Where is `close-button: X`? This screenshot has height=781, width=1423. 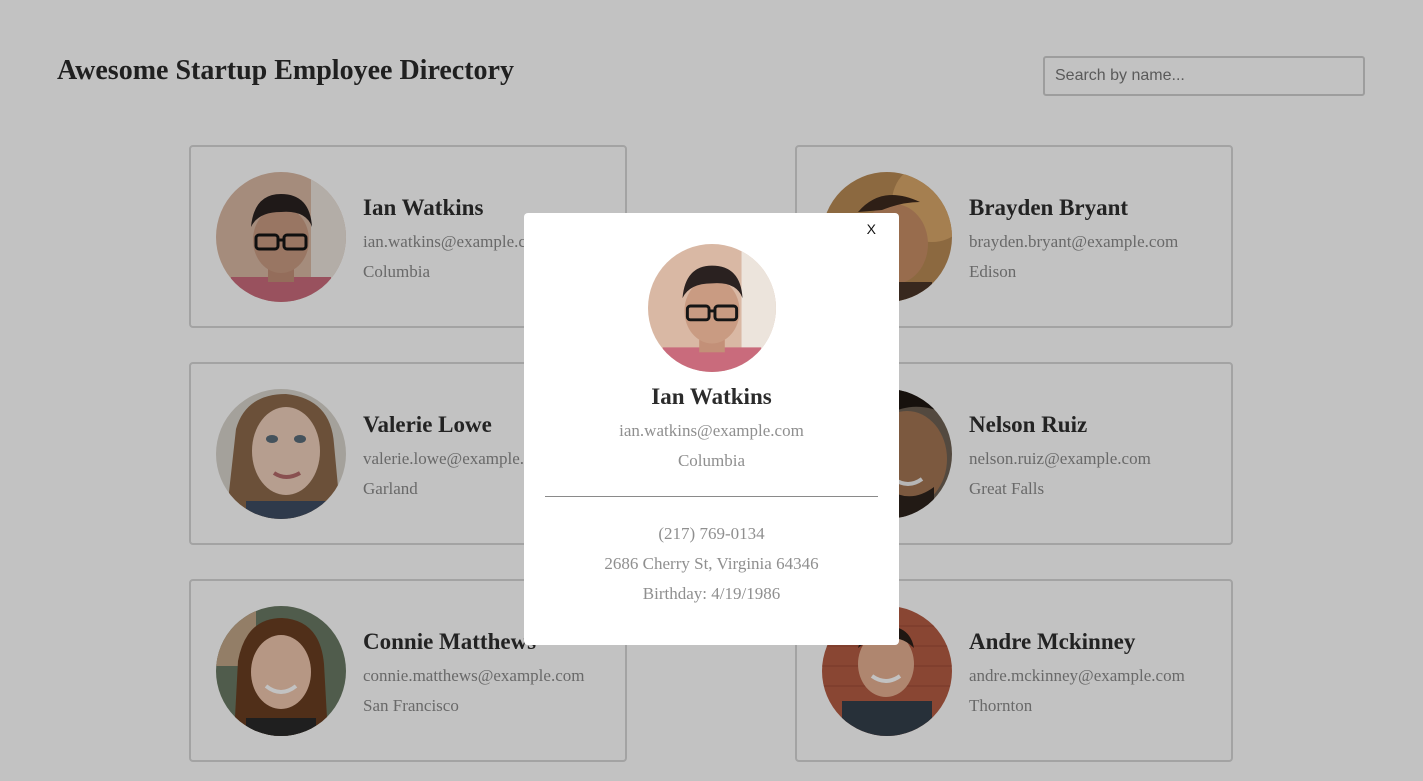 close-button: X is located at coordinates (871, 229).